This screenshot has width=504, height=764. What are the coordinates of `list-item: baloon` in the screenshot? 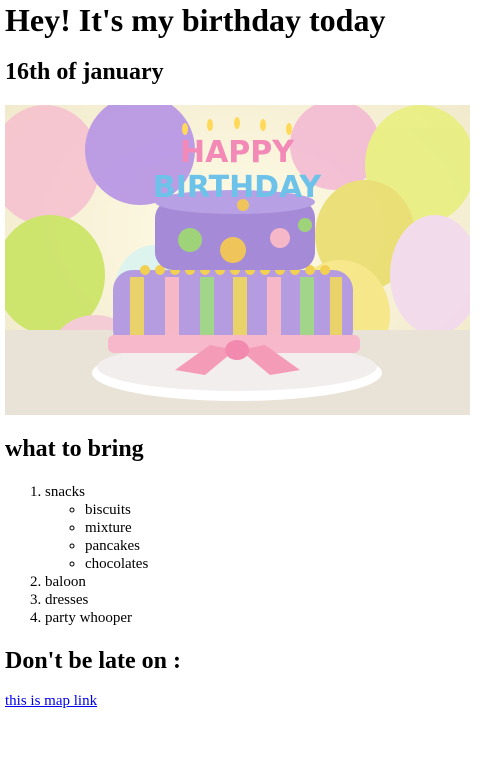 It's located at (272, 582).